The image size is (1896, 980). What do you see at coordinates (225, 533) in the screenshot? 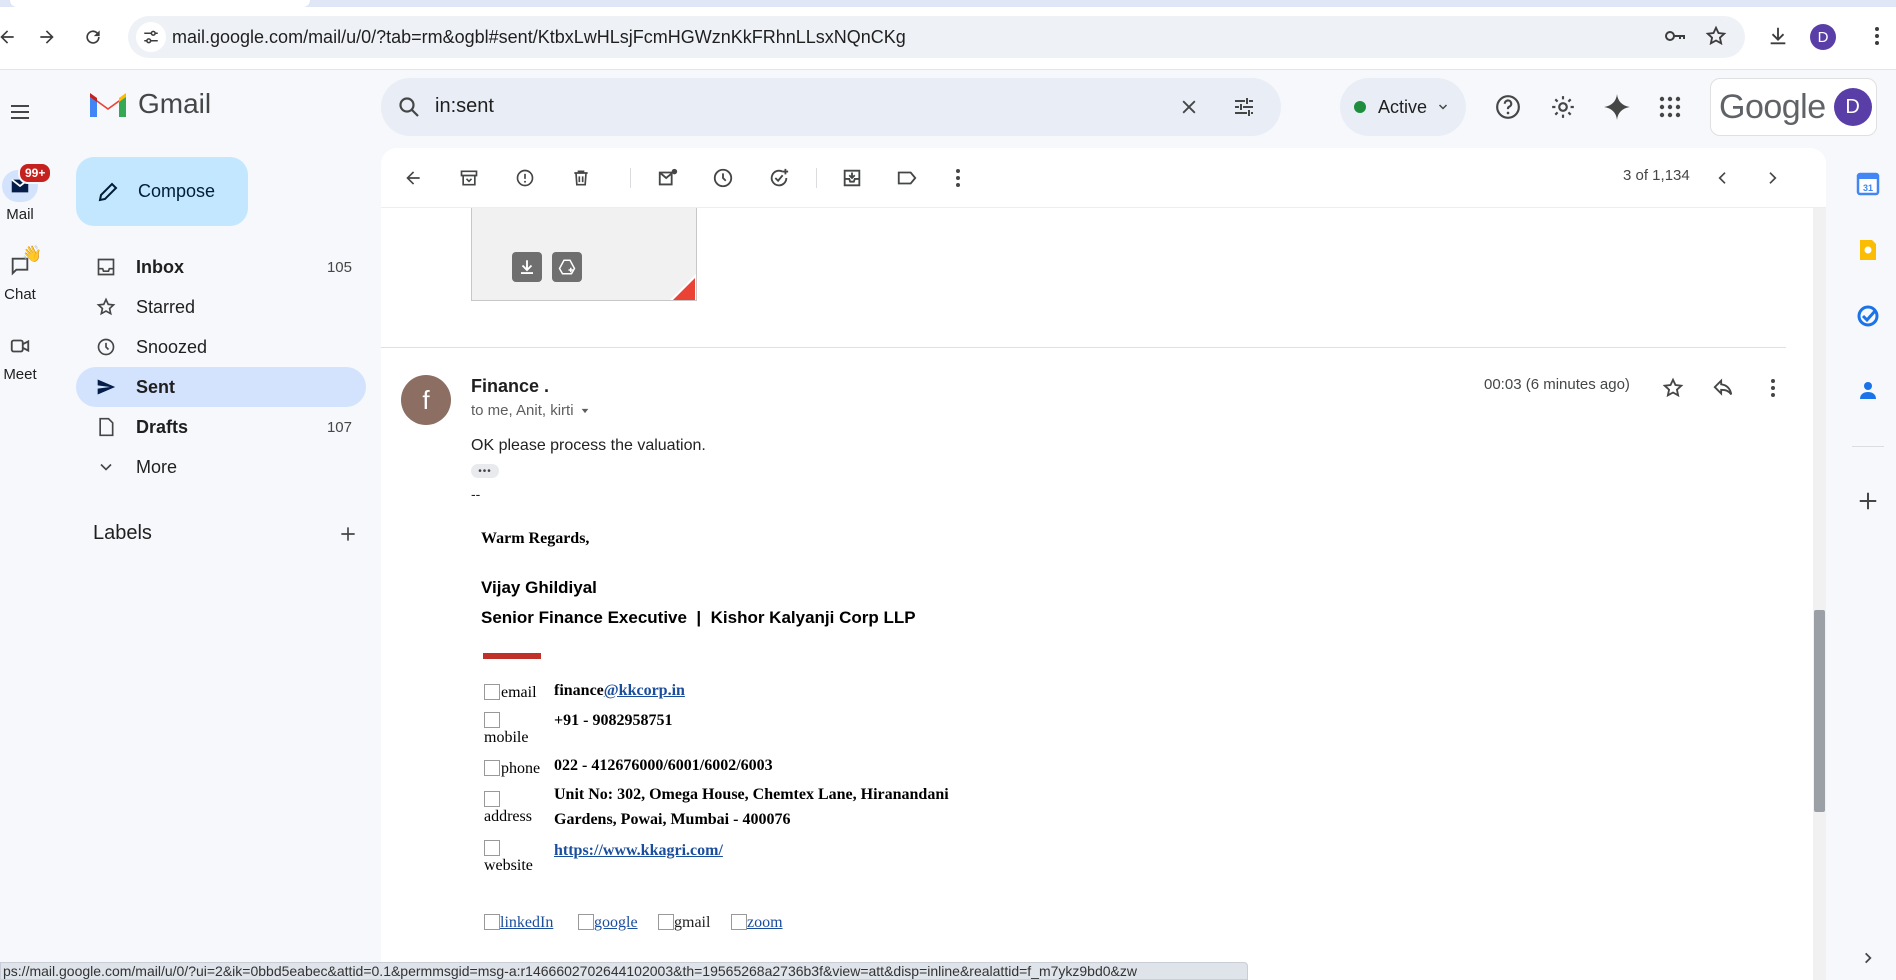
I see `labels-header: Labels` at bounding box center [225, 533].